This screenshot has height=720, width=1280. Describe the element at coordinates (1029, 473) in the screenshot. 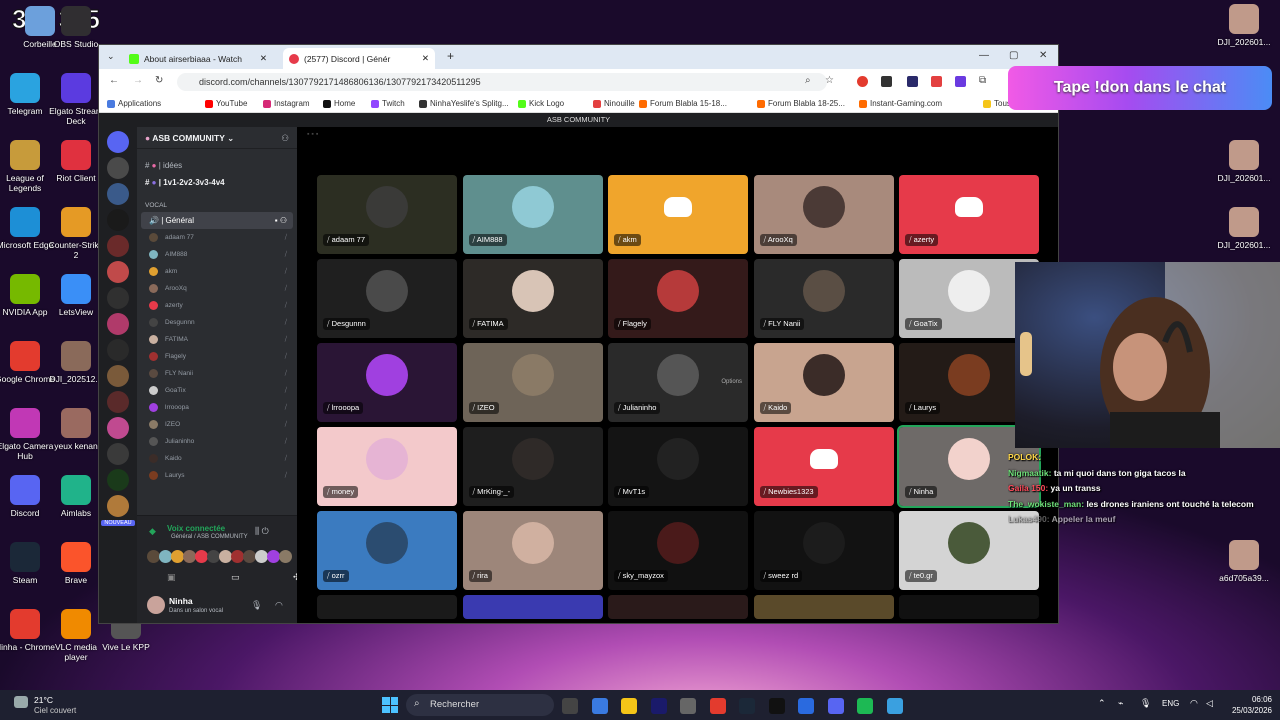

I see `chat-user: Nigmaatik:` at that location.